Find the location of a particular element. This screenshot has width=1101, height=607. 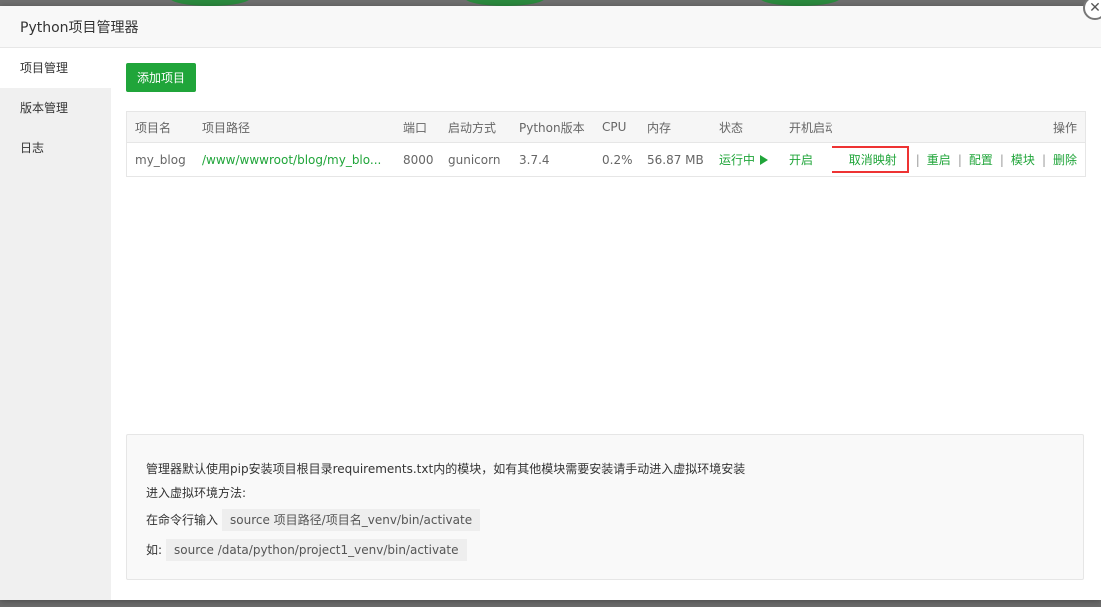

delete-link: 删除 is located at coordinates (1065, 159).